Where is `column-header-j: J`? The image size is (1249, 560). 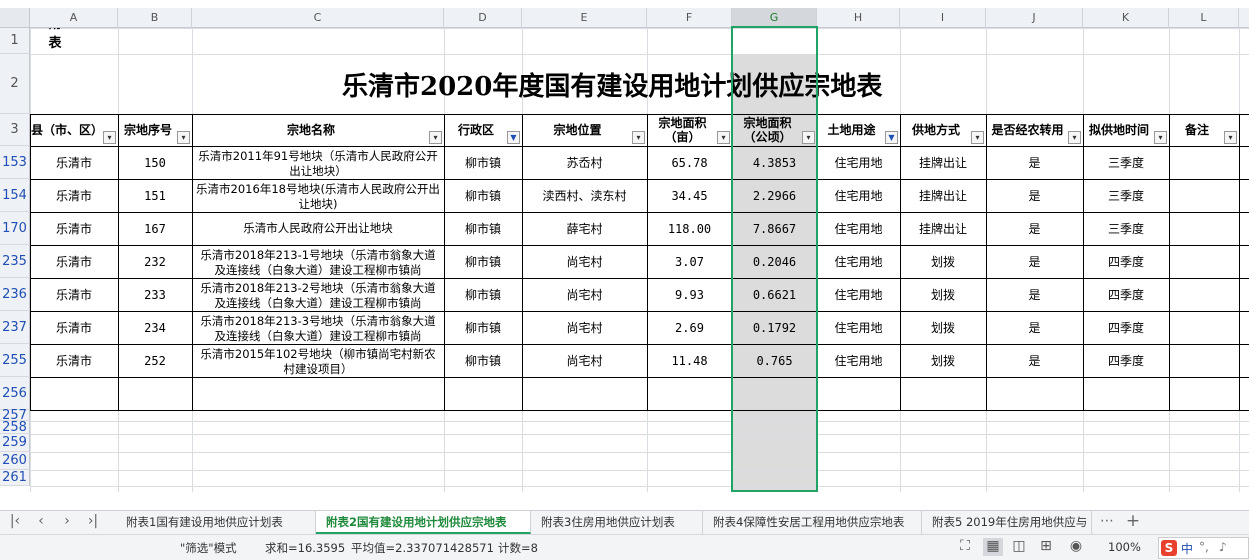 column-header-j: J is located at coordinates (1034, 18).